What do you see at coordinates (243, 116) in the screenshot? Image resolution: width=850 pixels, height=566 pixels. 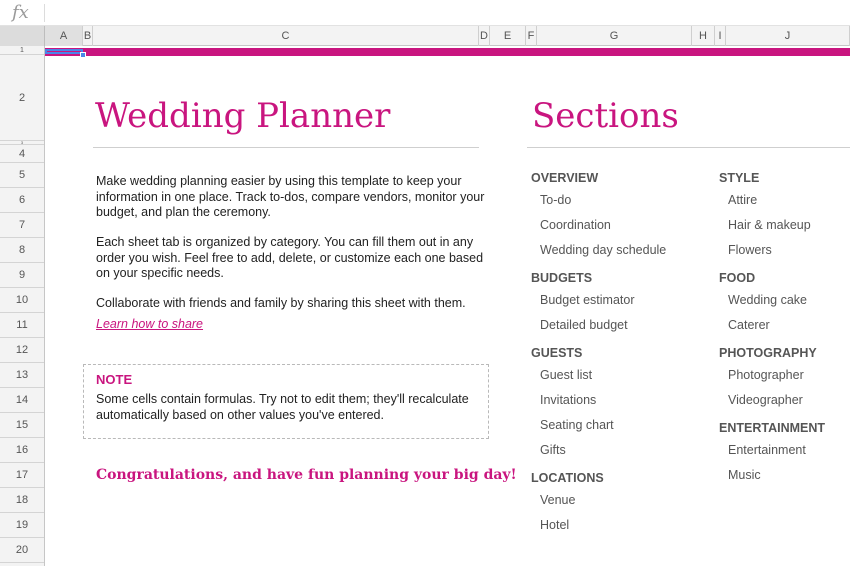 I see `page-title: Wedding Planner` at bounding box center [243, 116].